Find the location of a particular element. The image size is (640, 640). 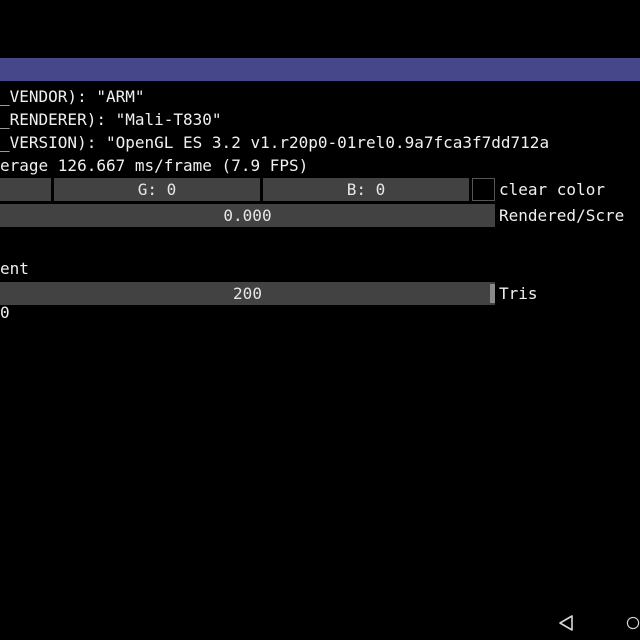

gl-vendor-text: _VENDOR): "ARM" is located at coordinates (72, 96).